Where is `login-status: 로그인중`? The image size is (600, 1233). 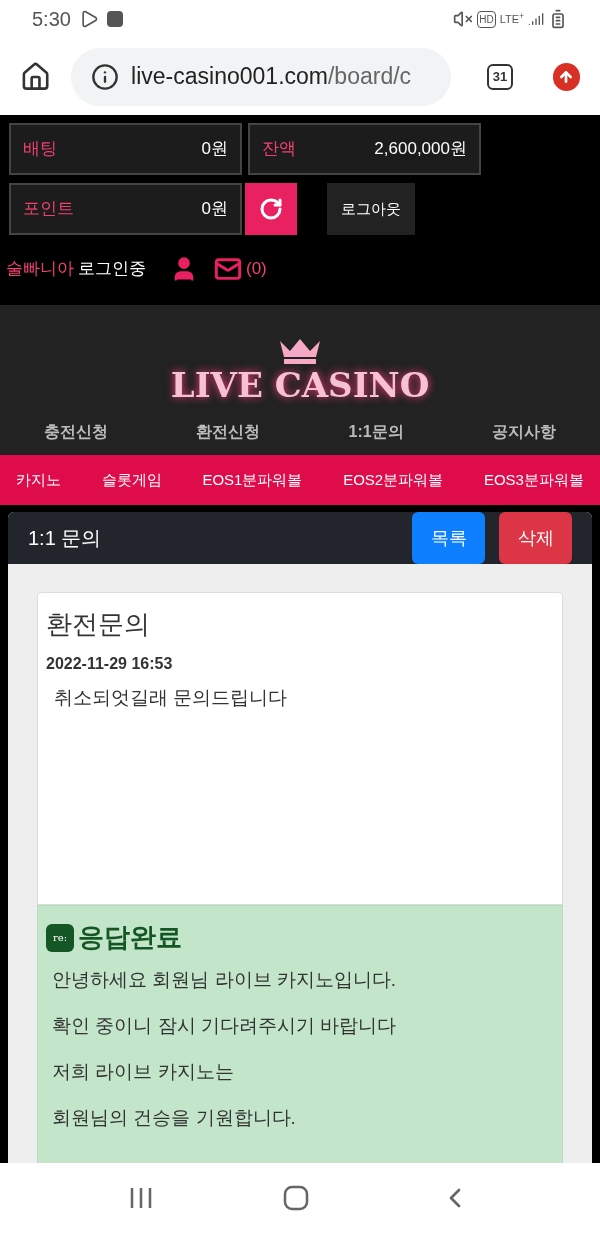
login-status: 로그인중 is located at coordinates (112, 269).